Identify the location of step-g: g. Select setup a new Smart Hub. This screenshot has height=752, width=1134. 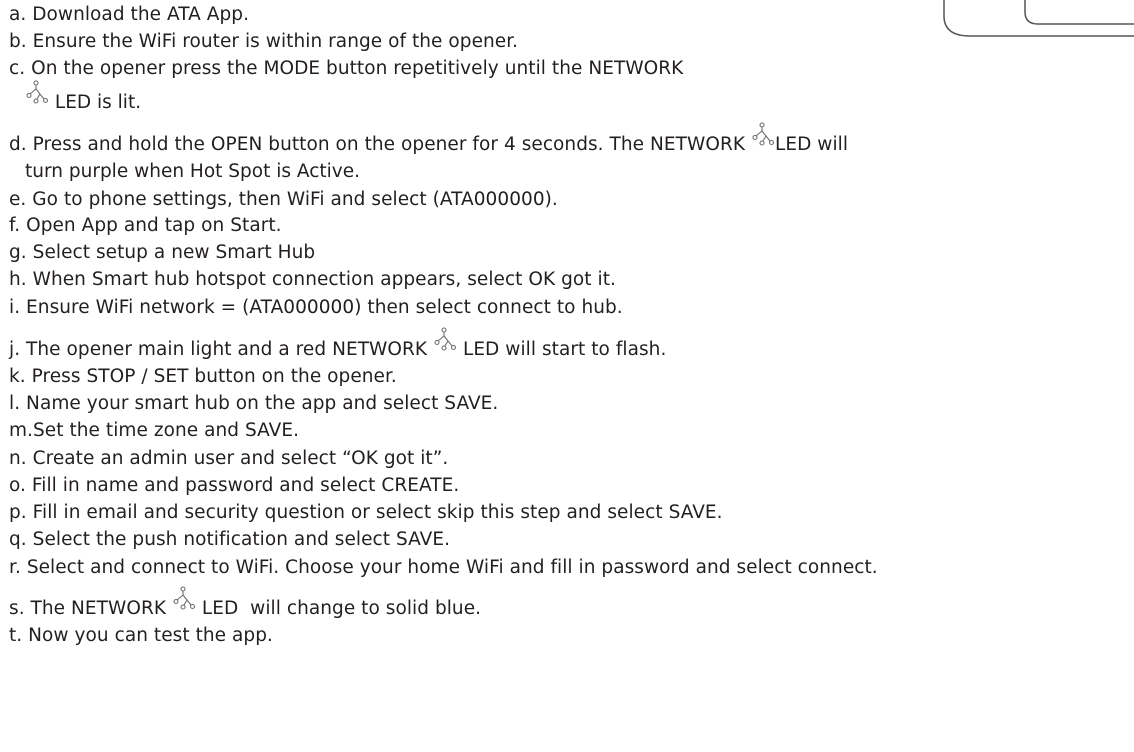
(162, 252).